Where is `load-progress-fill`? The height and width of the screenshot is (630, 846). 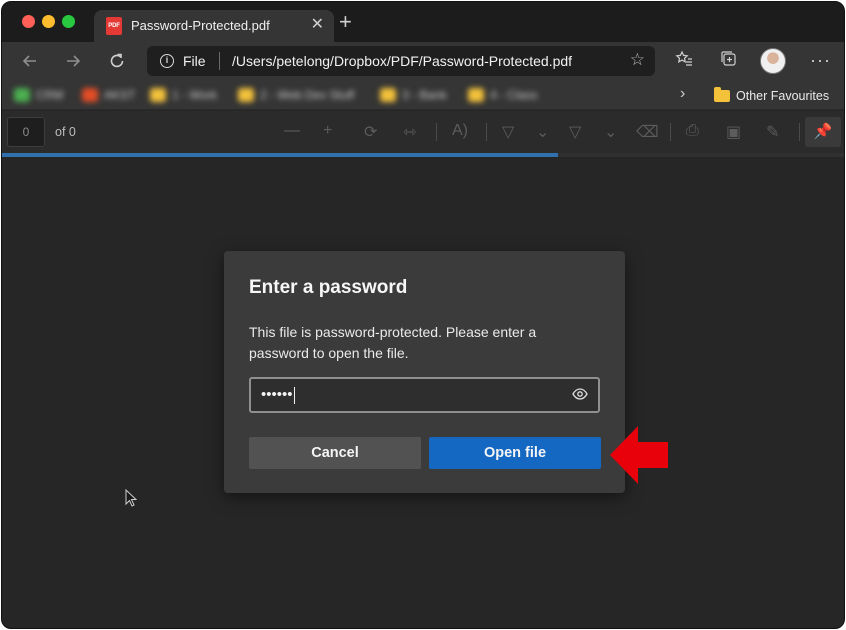
load-progress-fill is located at coordinates (280, 155).